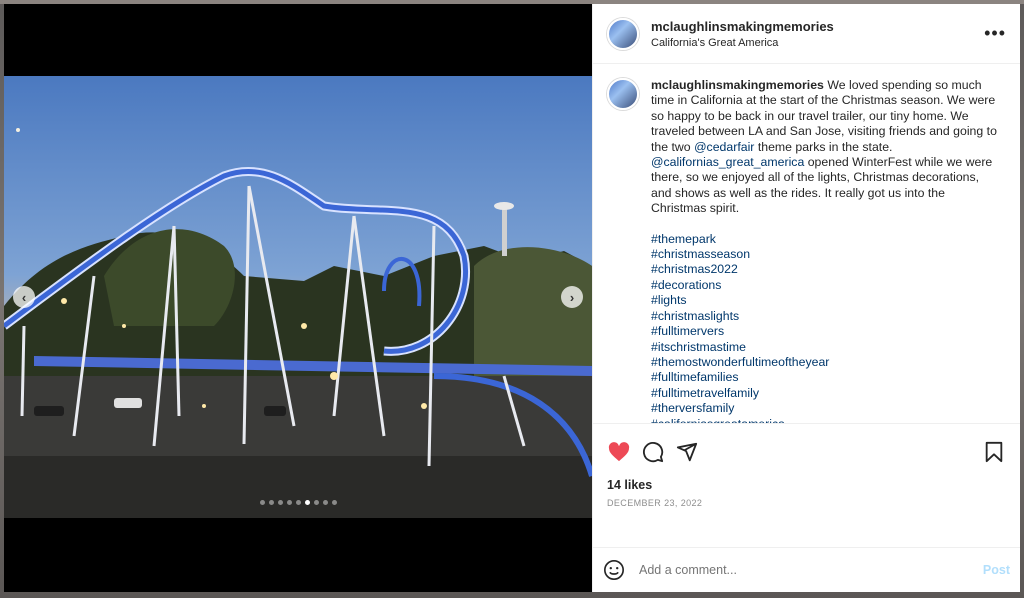 This screenshot has height=598, width=1024. I want to click on comment-button, so click(653, 452).